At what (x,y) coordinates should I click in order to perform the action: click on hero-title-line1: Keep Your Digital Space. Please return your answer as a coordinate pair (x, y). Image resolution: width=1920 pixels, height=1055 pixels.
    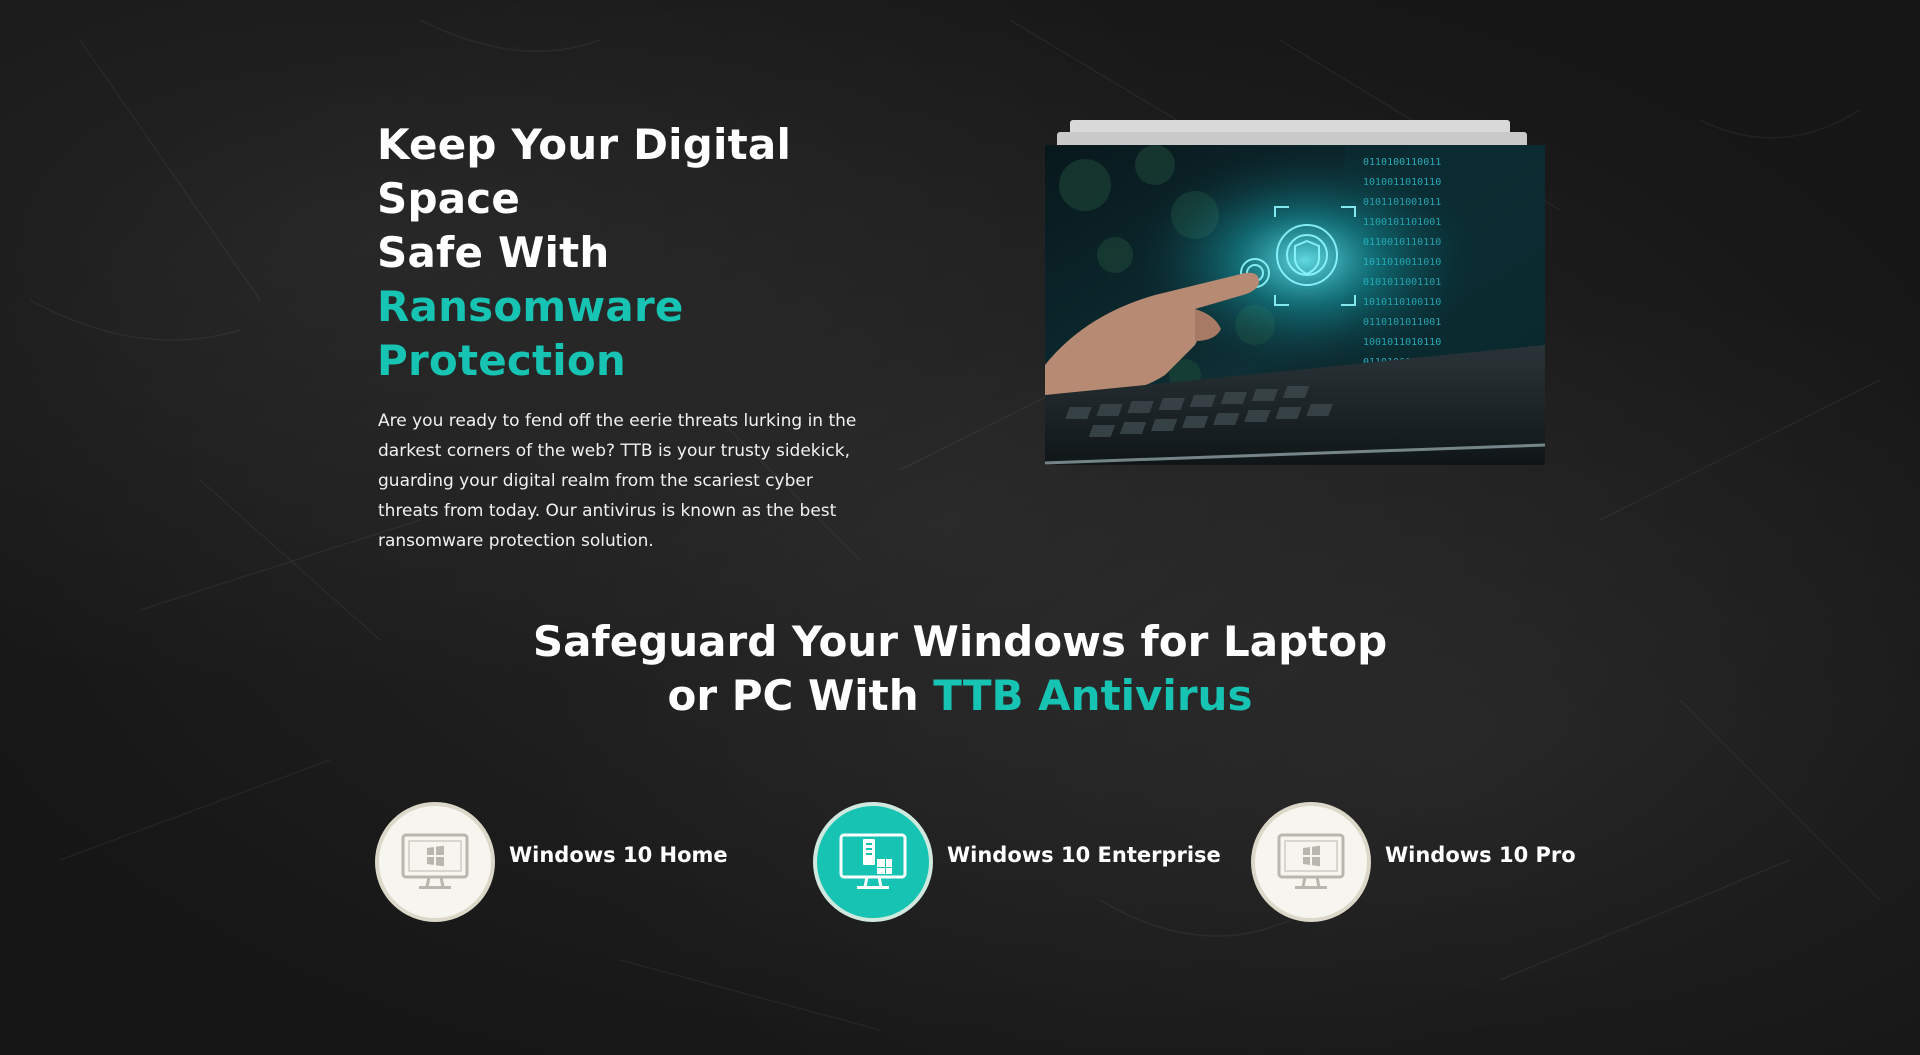
    Looking at the image, I should click on (584, 171).